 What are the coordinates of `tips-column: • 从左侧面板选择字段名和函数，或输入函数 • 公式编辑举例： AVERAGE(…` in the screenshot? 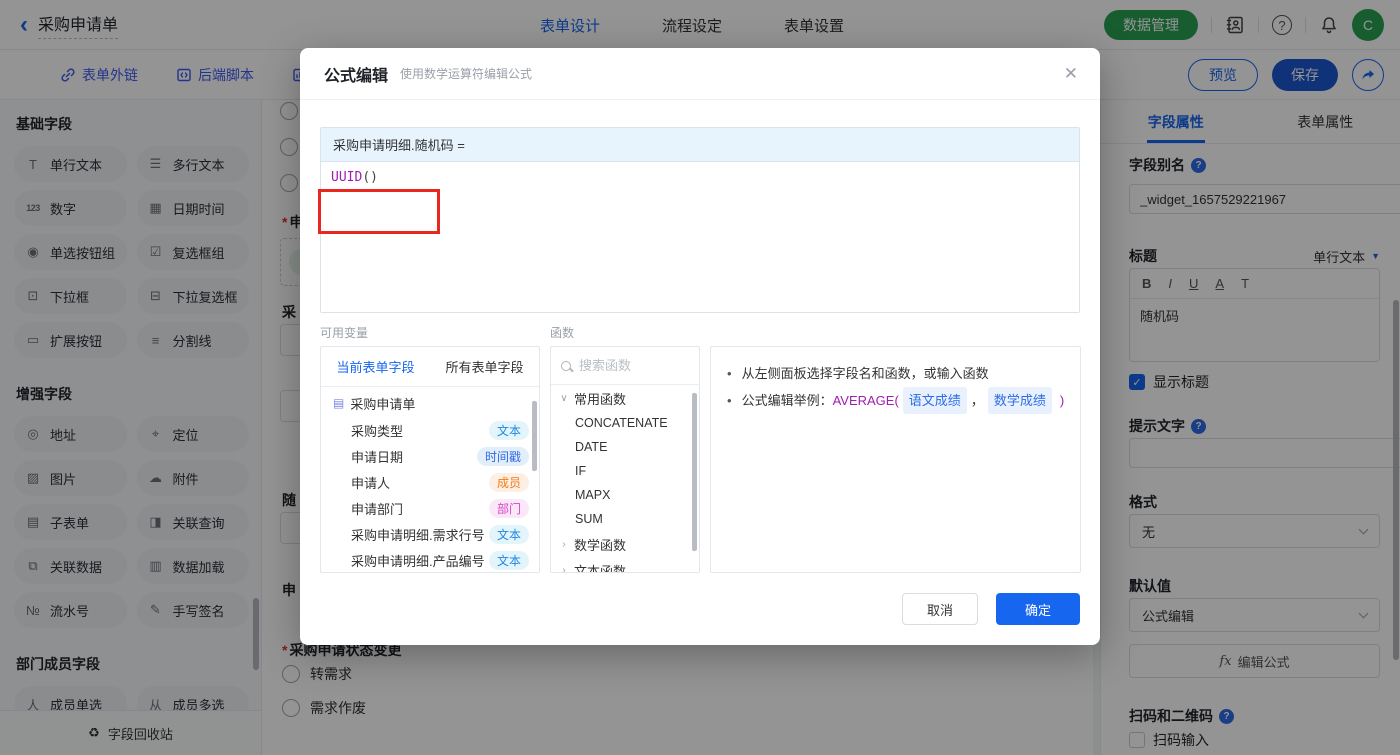 It's located at (896, 448).